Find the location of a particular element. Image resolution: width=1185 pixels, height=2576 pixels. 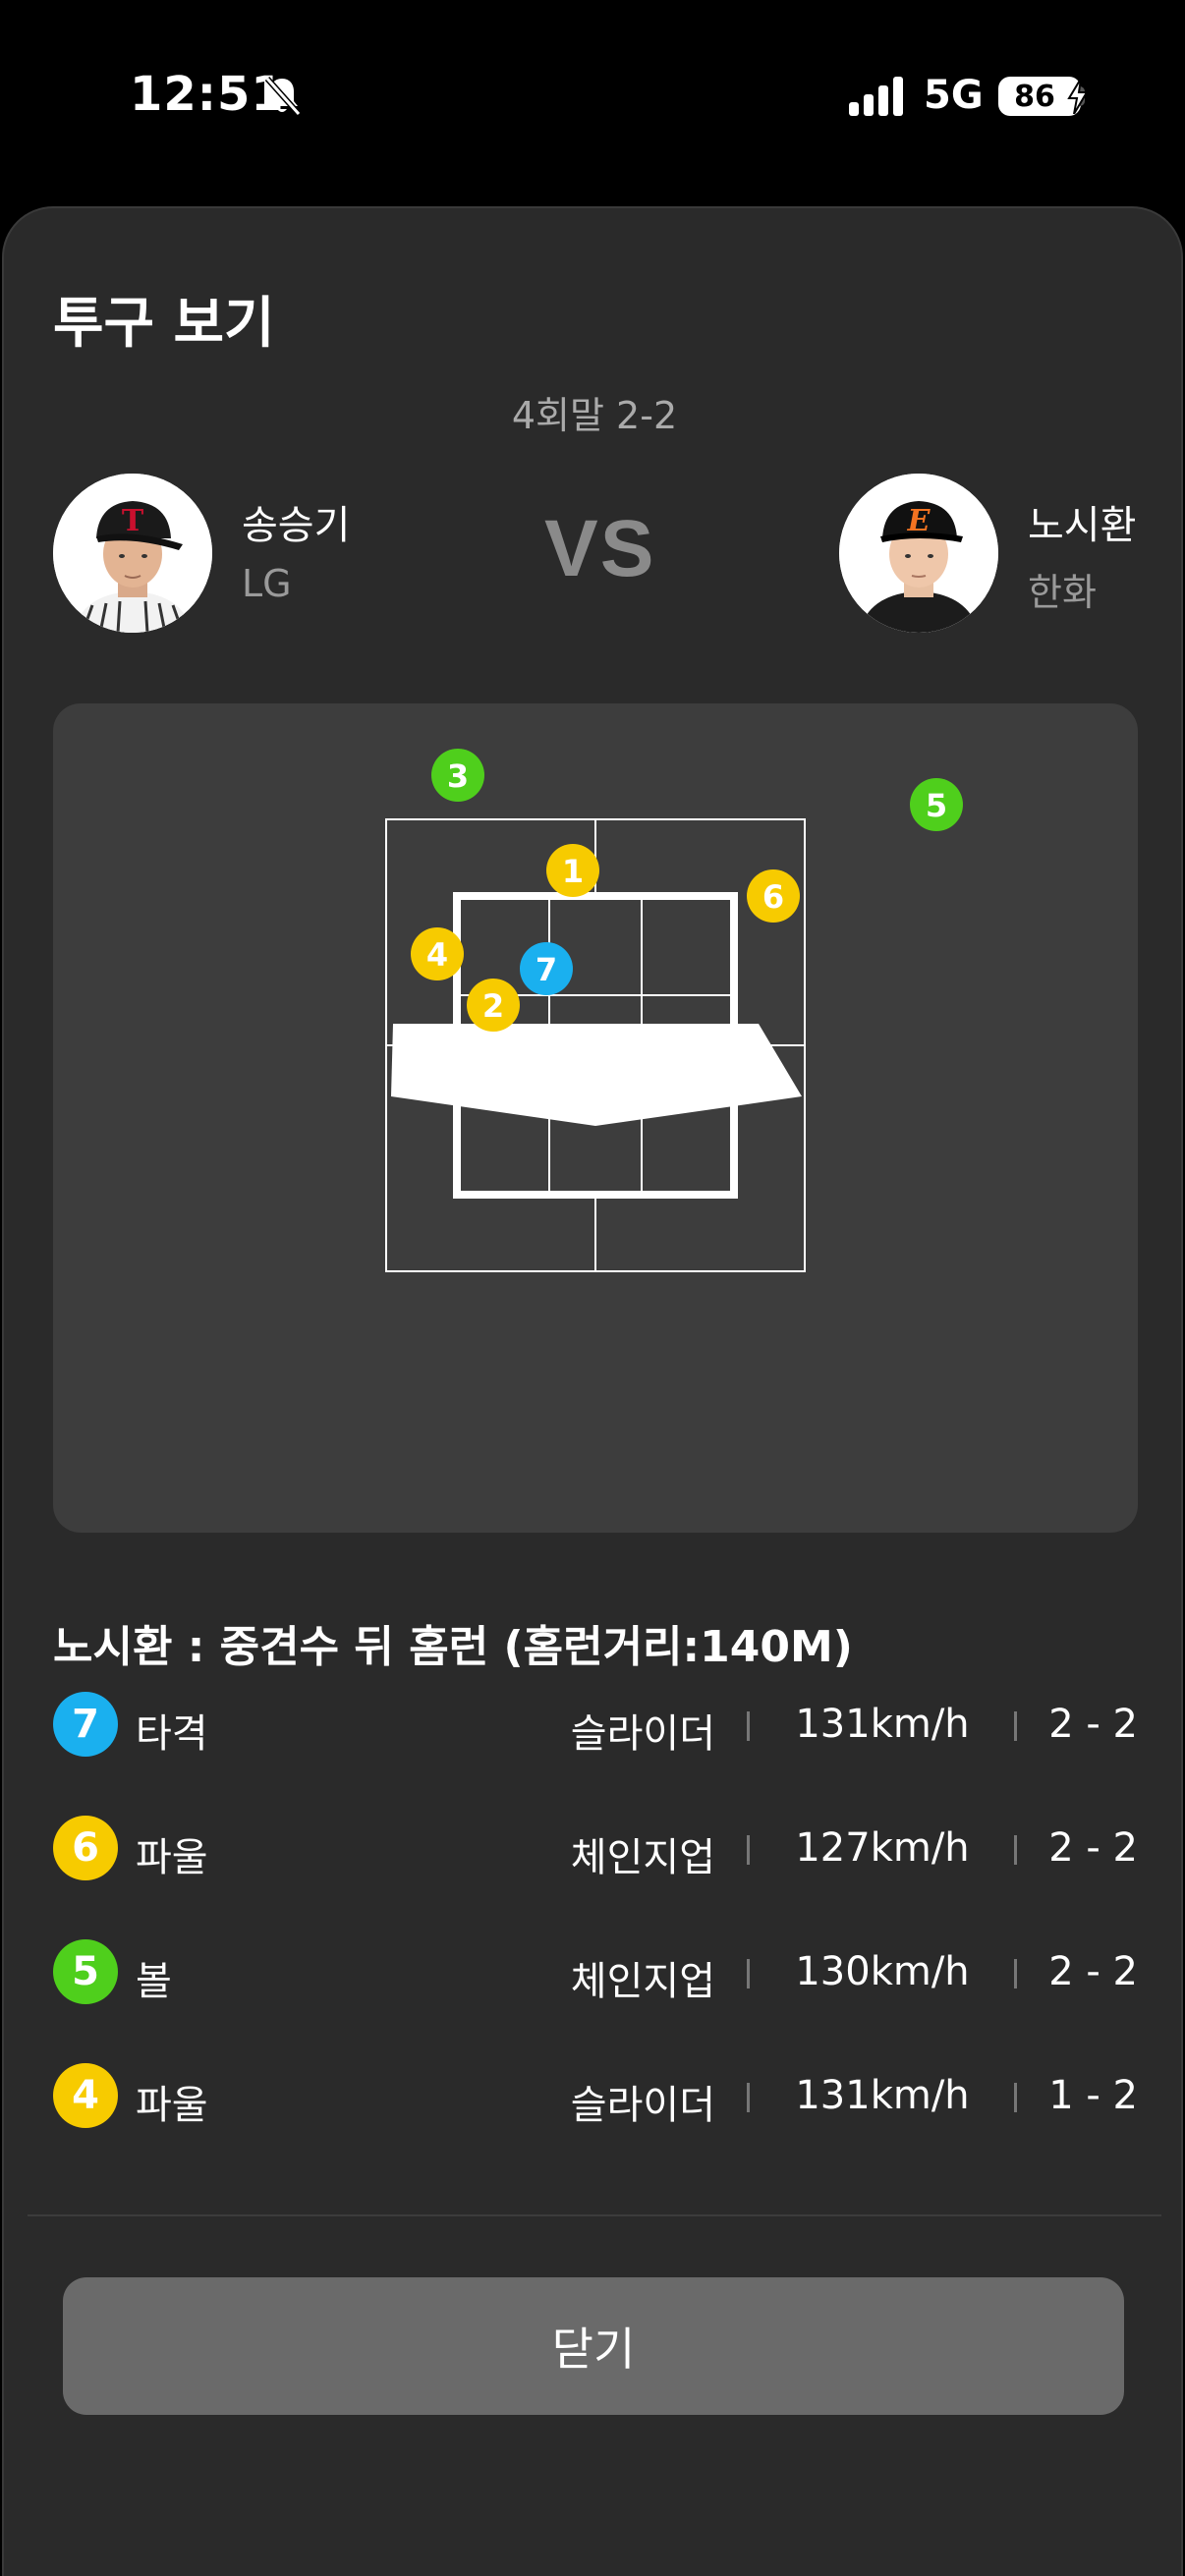

pitch-row: 6 파울 체인지업 127km/h 2 - 2 is located at coordinates (596, 1848).